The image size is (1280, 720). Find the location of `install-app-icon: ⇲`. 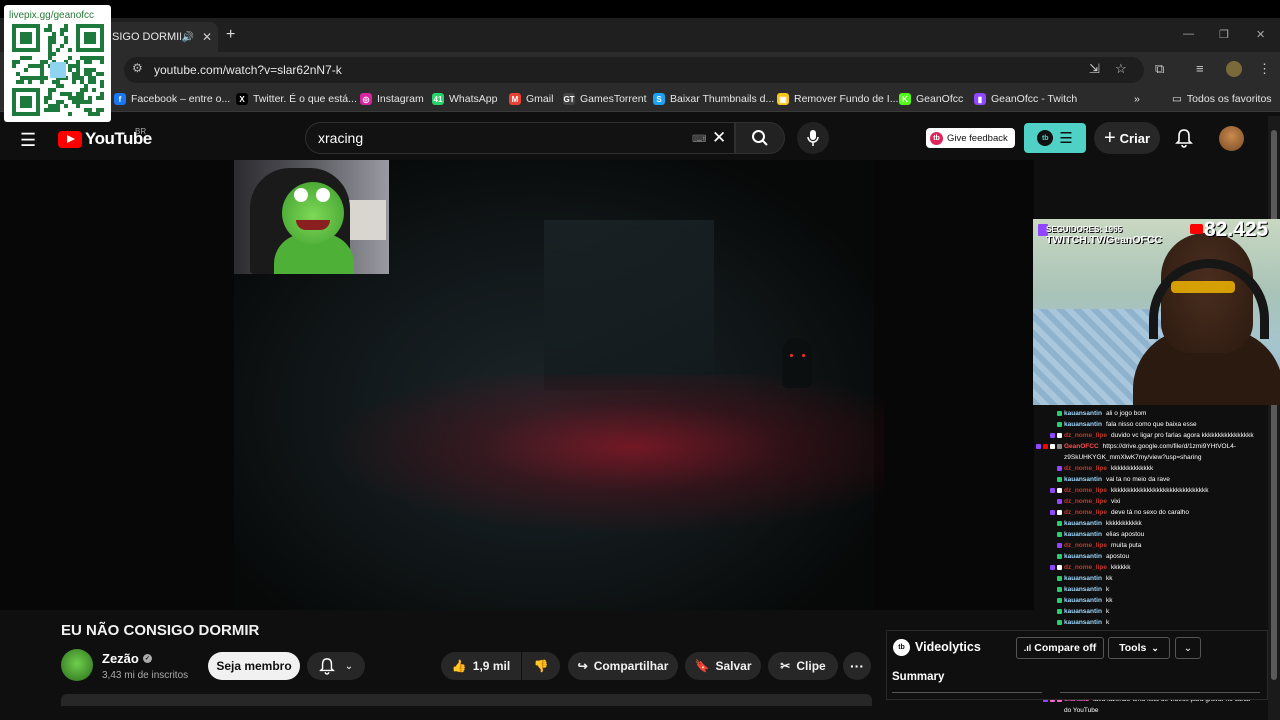

install-app-icon: ⇲ is located at coordinates (1094, 69).